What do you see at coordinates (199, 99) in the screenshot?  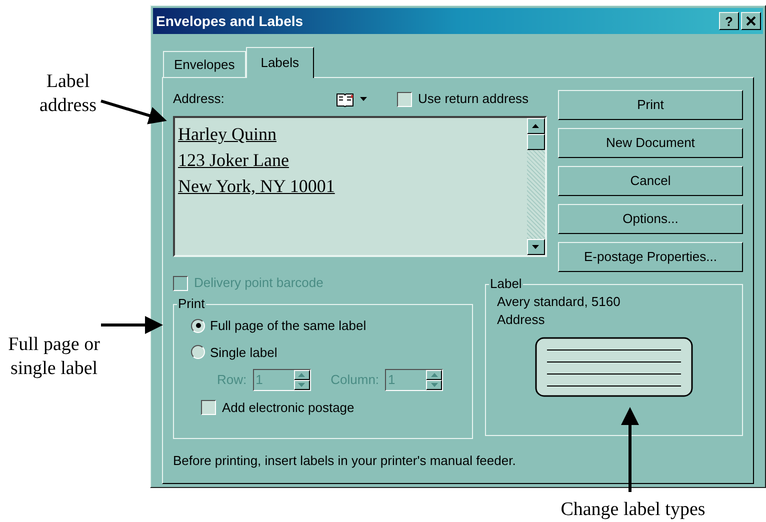 I see `address-label: Address:` at bounding box center [199, 99].